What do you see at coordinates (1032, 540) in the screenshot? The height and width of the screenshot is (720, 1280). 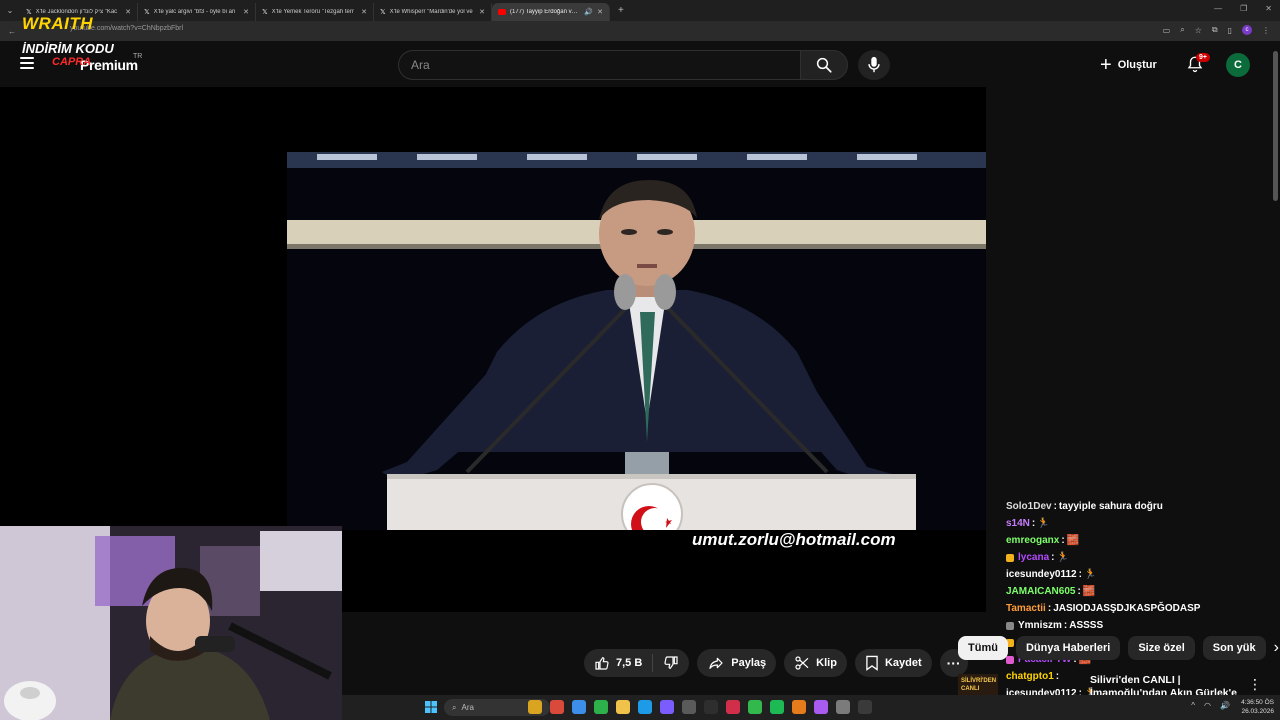 I see `chat-username: emreoganx` at bounding box center [1032, 540].